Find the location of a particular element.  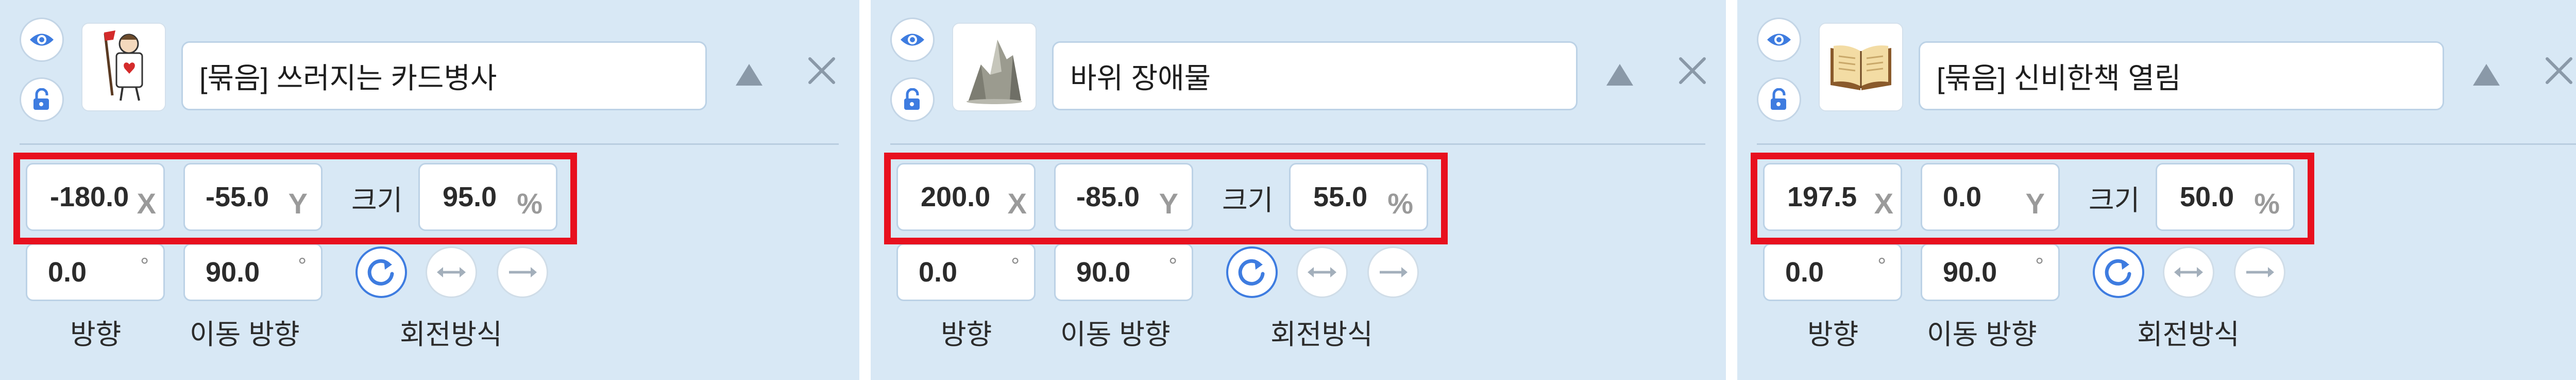

object-name-input: 바위 장애물 is located at coordinates (1315, 75).